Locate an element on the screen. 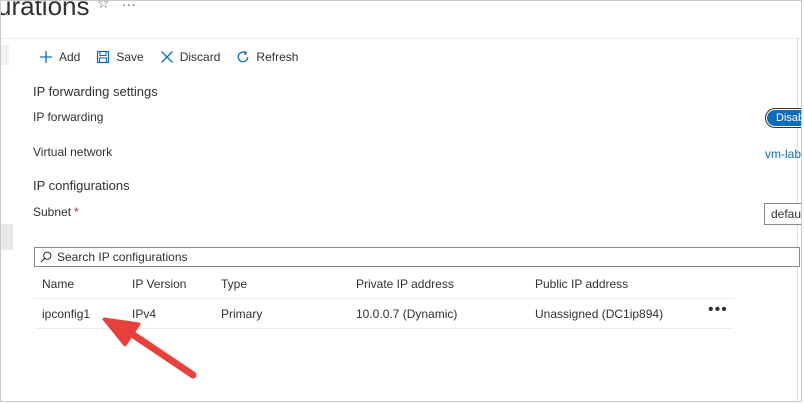 The width and height of the screenshot is (804, 404). discard-button: Discard is located at coordinates (190, 57).